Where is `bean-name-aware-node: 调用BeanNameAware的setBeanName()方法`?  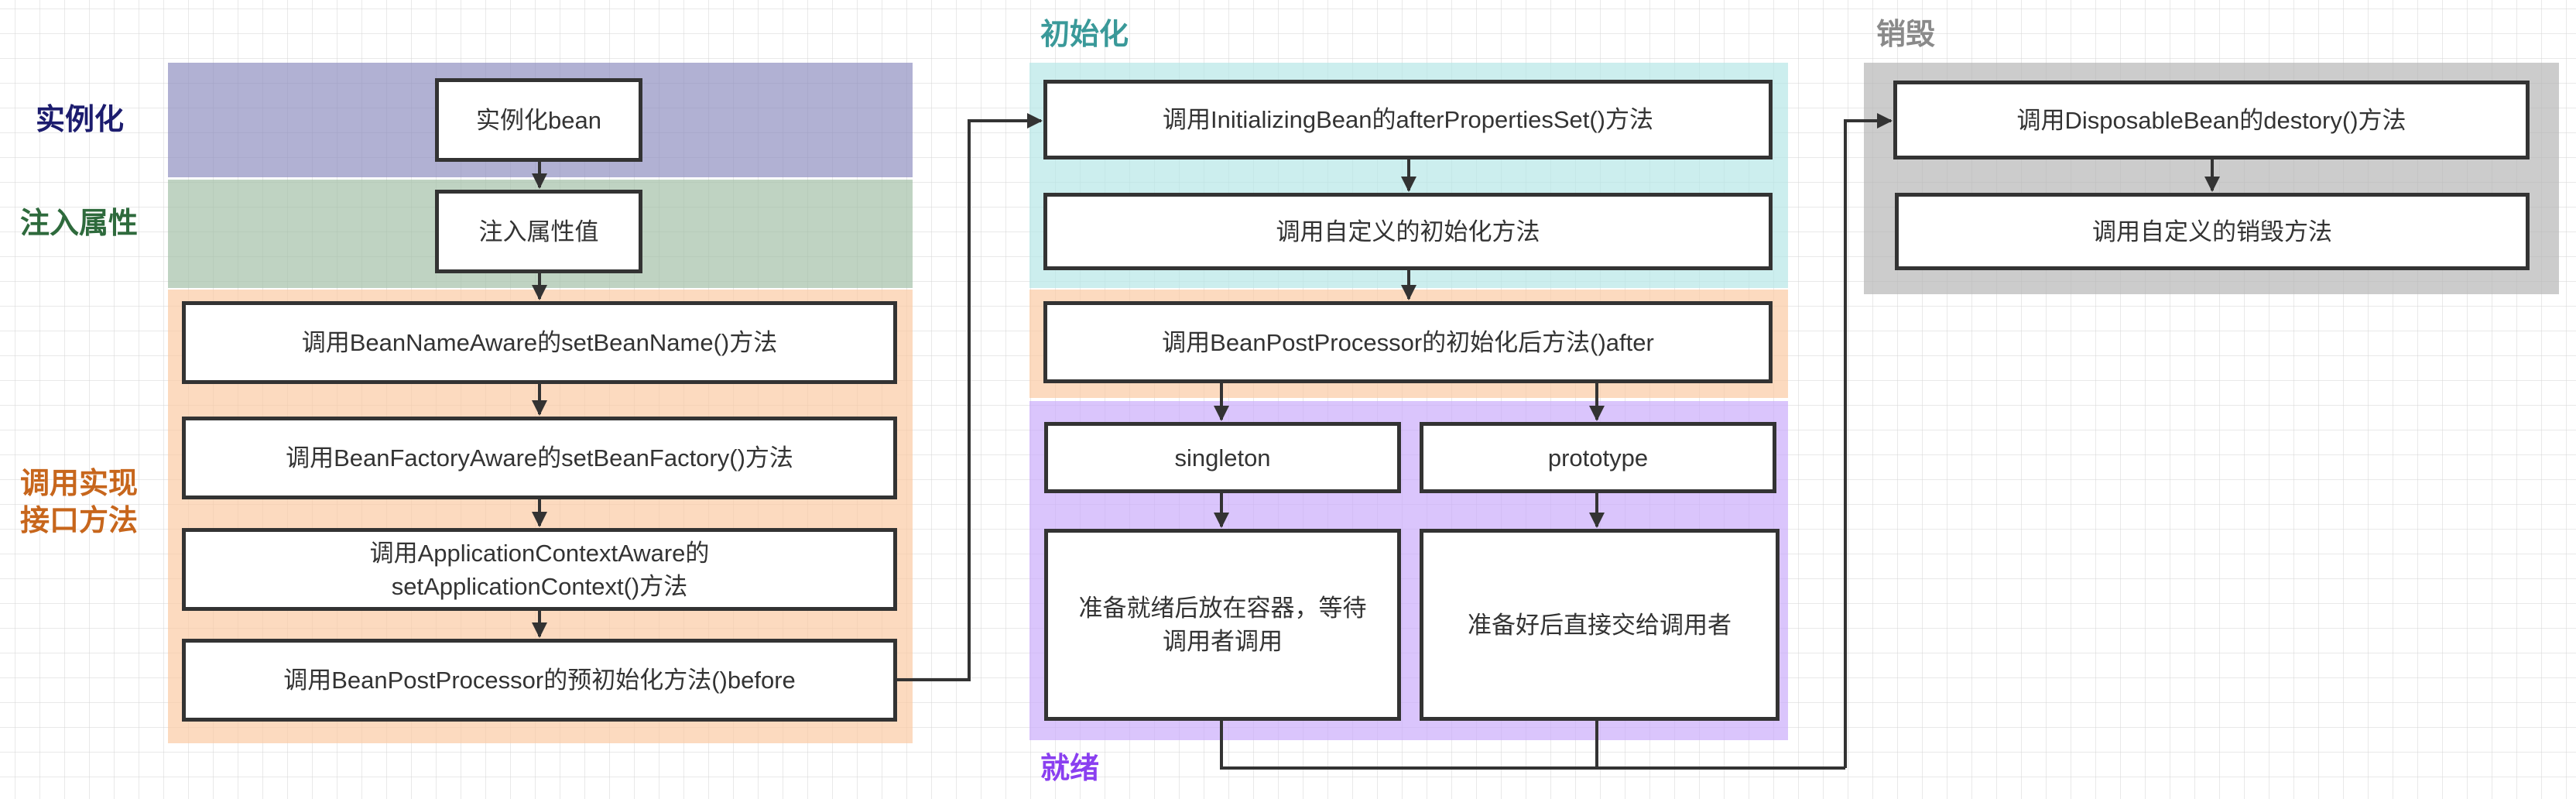
bean-name-aware-node: 调用BeanNameAware的setBeanName()方法 is located at coordinates (539, 343).